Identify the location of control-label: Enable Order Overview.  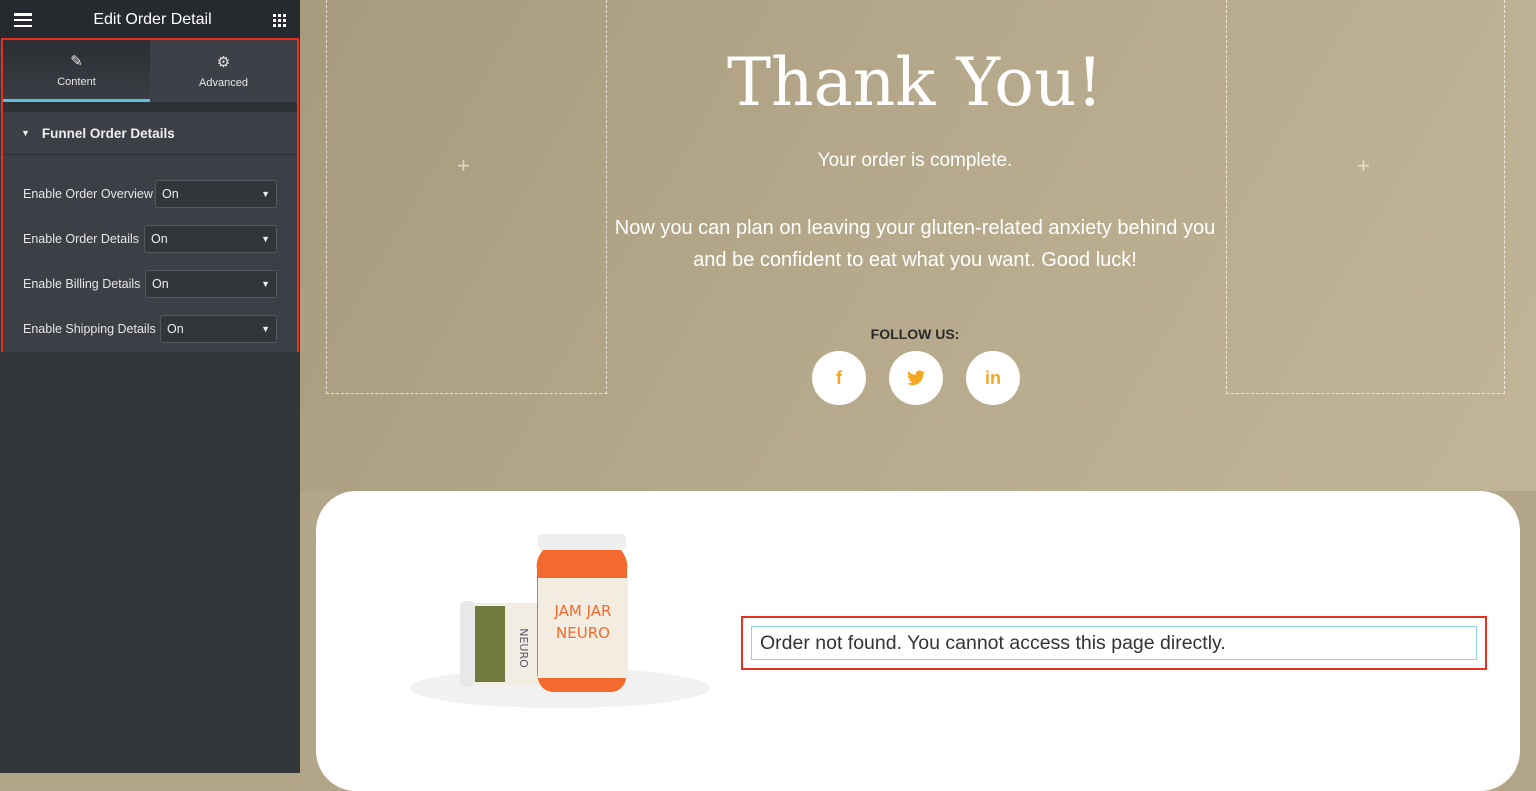
(88, 193).